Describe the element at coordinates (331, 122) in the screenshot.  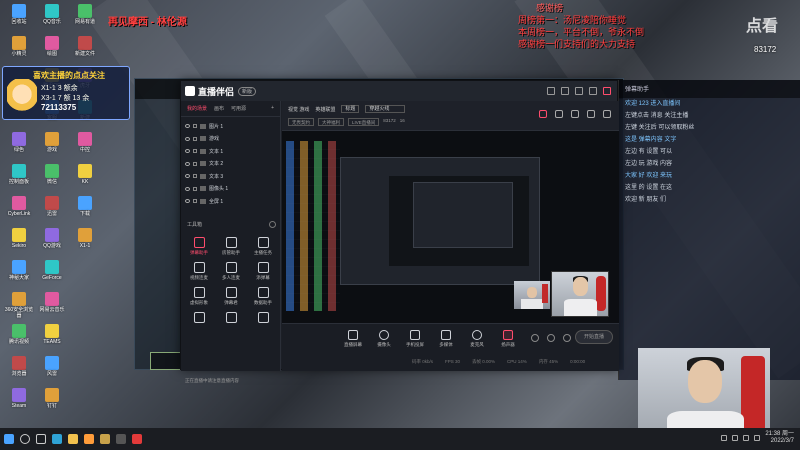
I see `tag-pill: 大神福利` at that location.